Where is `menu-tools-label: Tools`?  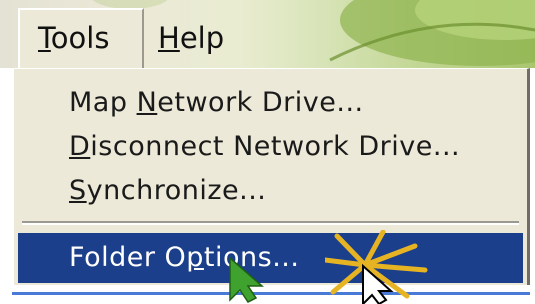 menu-tools-label: Tools is located at coordinates (74, 38).